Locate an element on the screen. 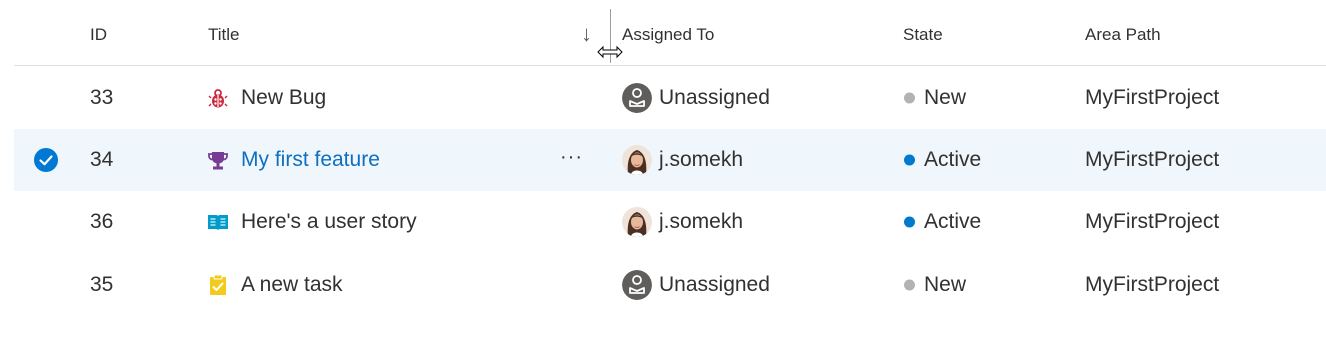 The height and width of the screenshot is (338, 1326). column-header-id: ID is located at coordinates (98, 35).